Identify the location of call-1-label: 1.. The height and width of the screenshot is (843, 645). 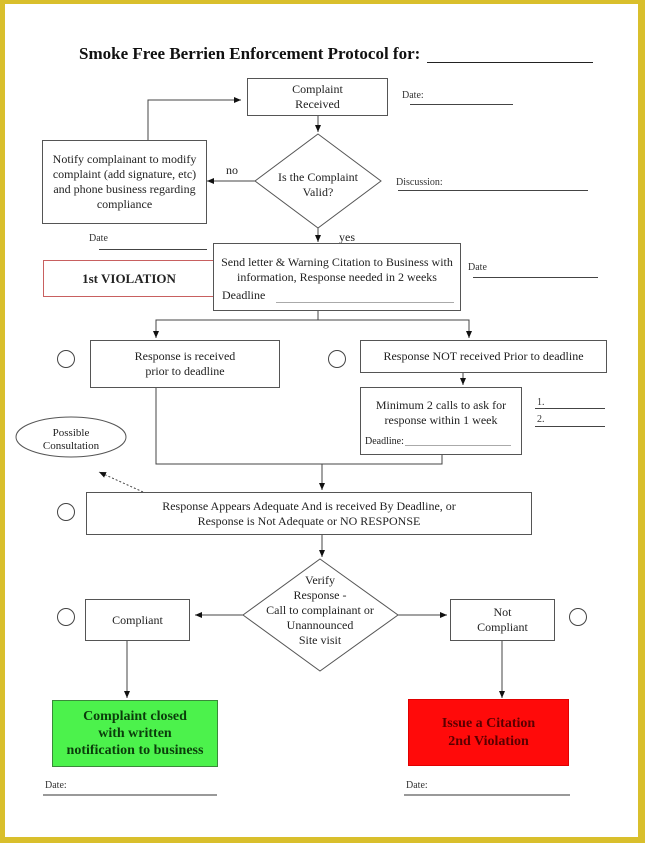
(541, 402).